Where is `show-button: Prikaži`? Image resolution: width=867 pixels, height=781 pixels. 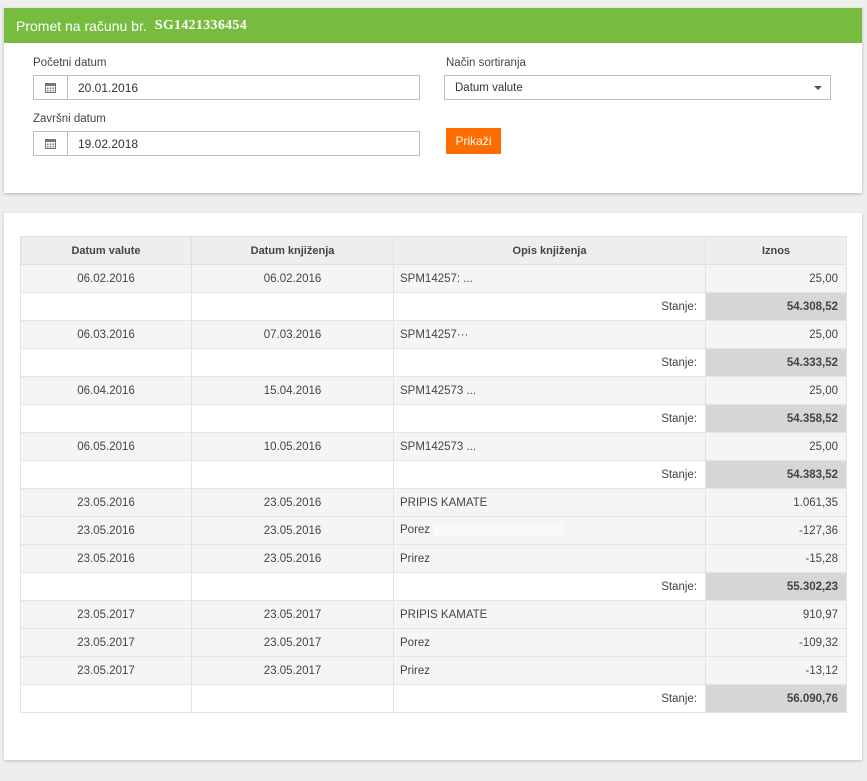 show-button: Prikaži is located at coordinates (473, 141).